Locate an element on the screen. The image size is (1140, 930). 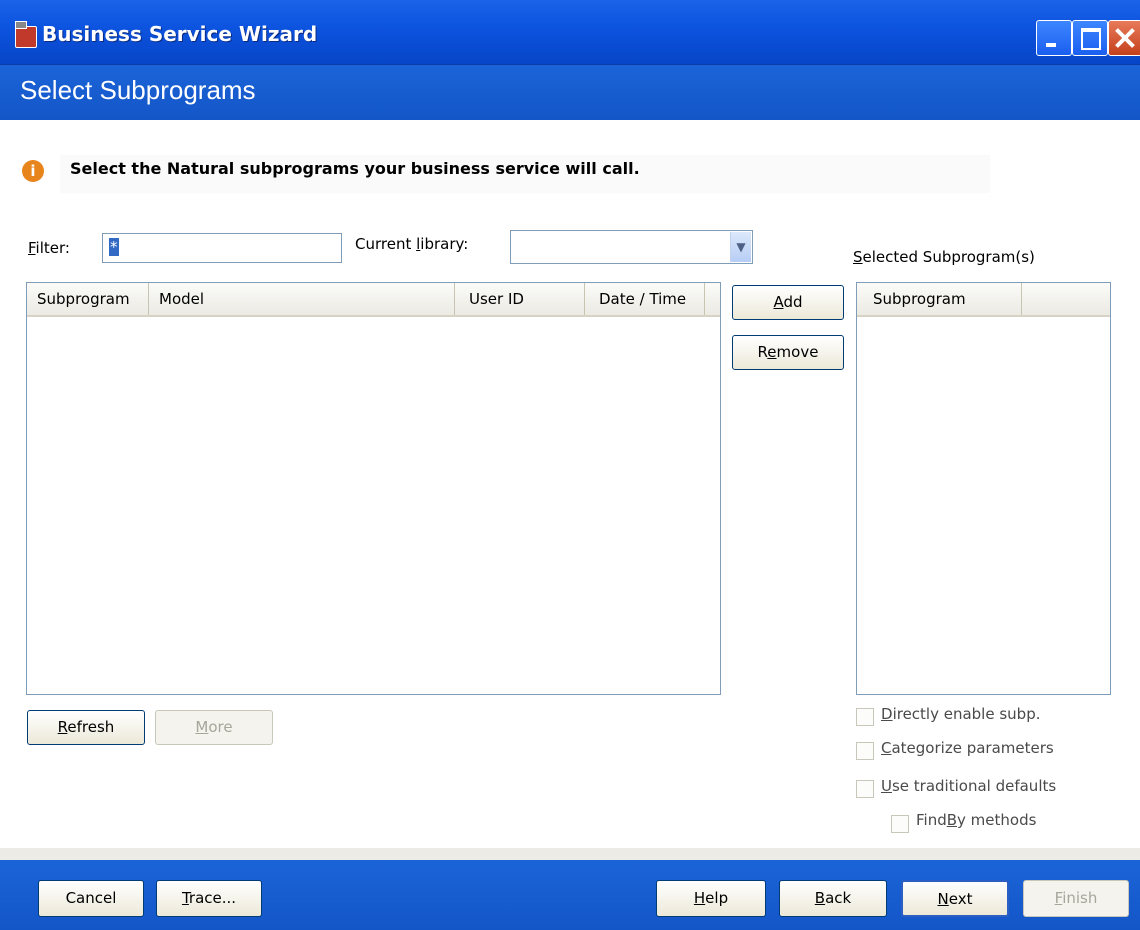
traditional-defaults-label: Use traditional defaults is located at coordinates (969, 786).